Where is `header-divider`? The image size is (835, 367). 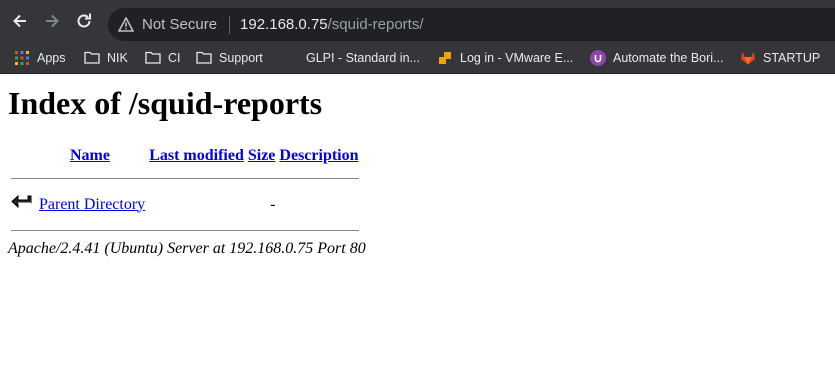
header-divider is located at coordinates (185, 178).